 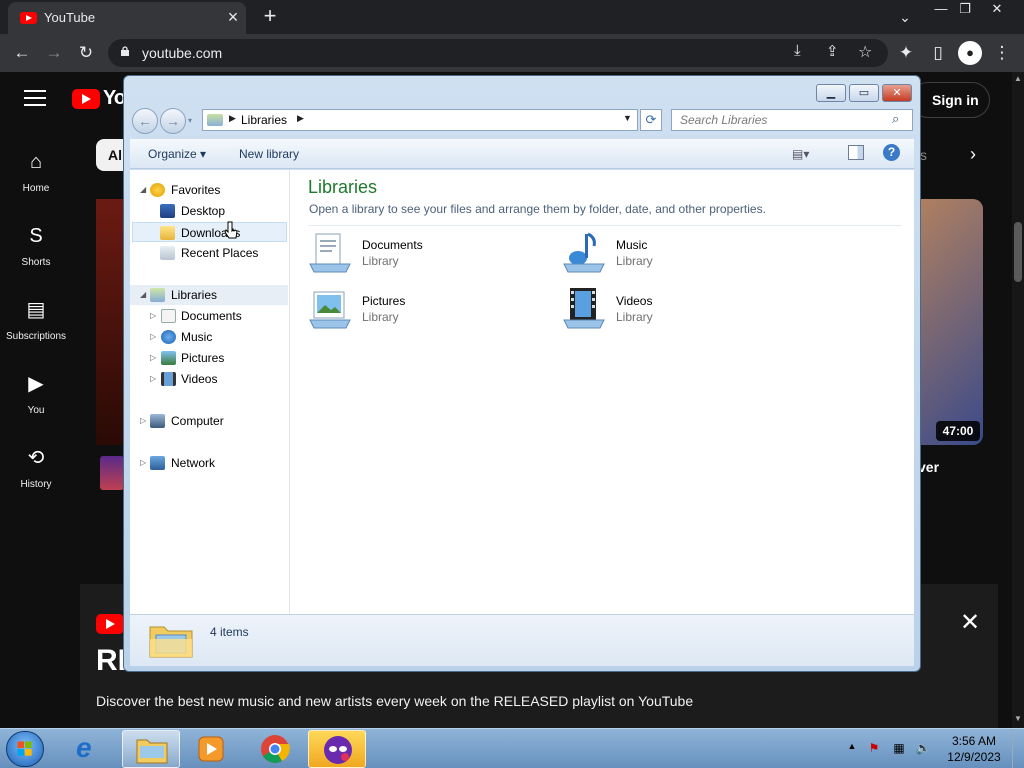 What do you see at coordinates (36, 177) in the screenshot?
I see `nav-home: ⌂ Home` at bounding box center [36, 177].